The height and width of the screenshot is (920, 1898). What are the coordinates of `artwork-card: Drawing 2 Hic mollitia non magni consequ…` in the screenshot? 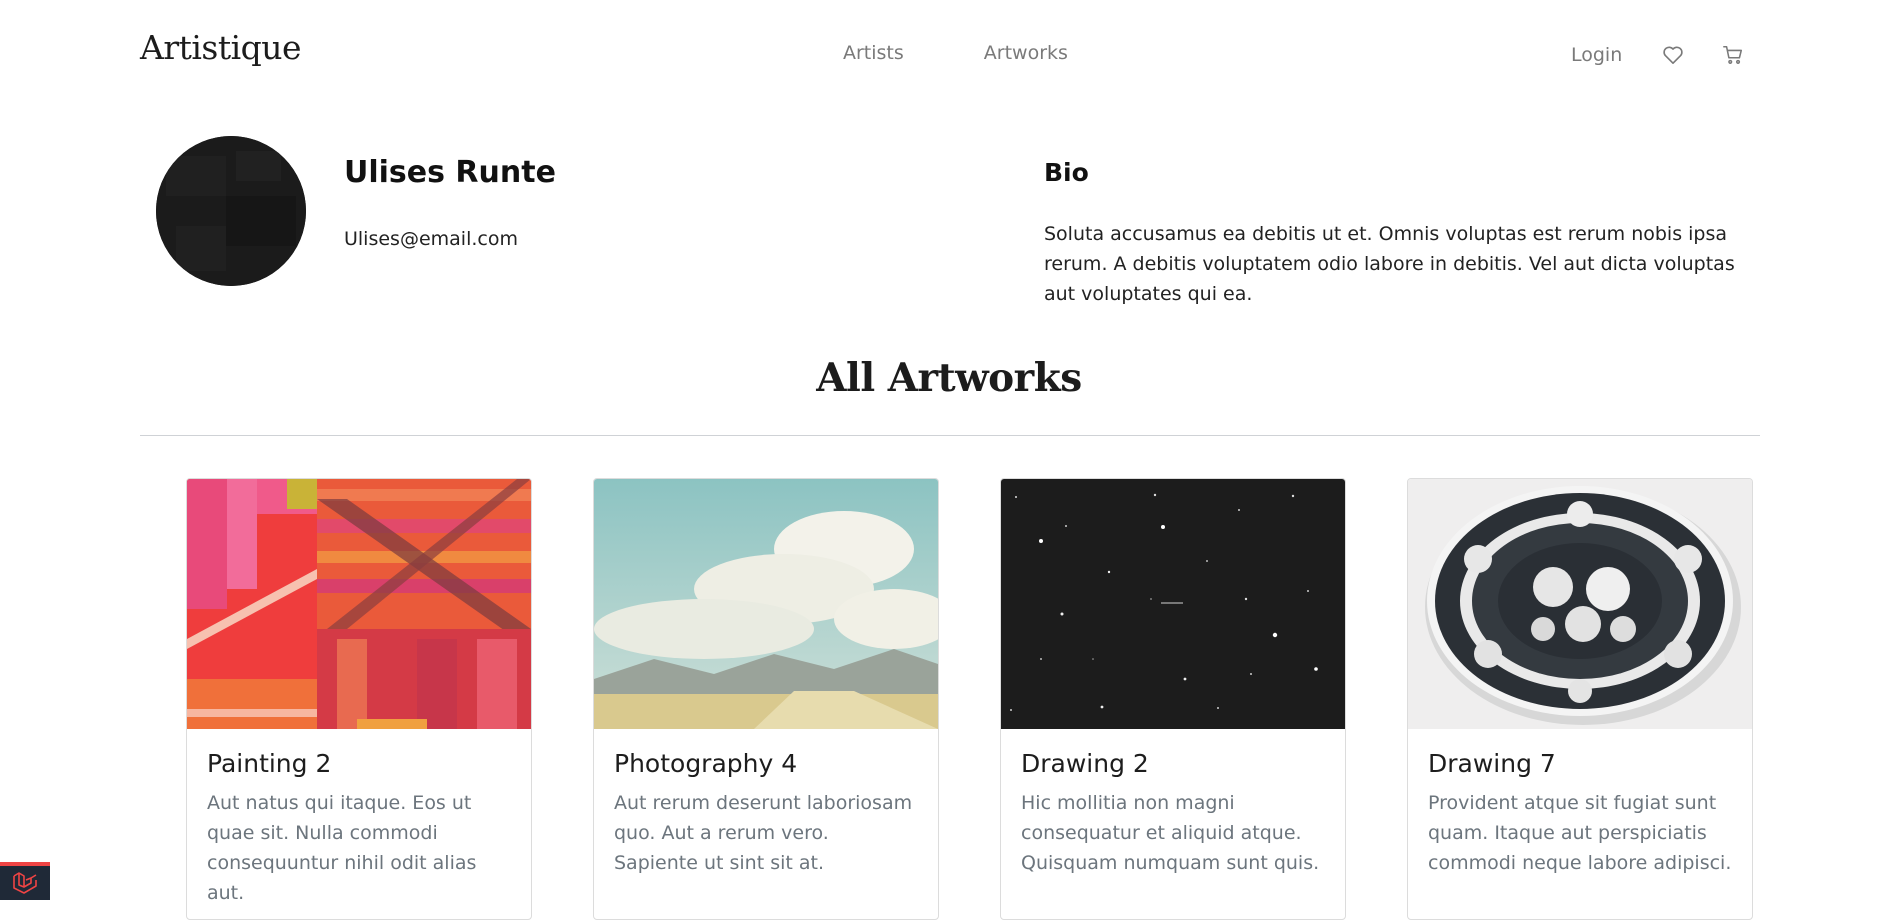 It's located at (1173, 699).